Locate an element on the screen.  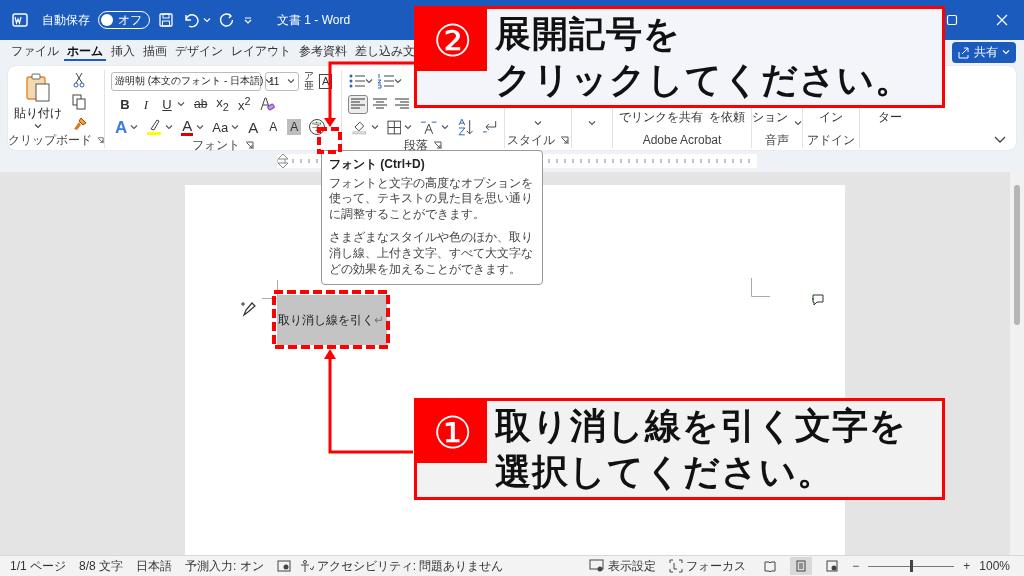
callout-text: 展開記号を is located at coordinates (588, 34).